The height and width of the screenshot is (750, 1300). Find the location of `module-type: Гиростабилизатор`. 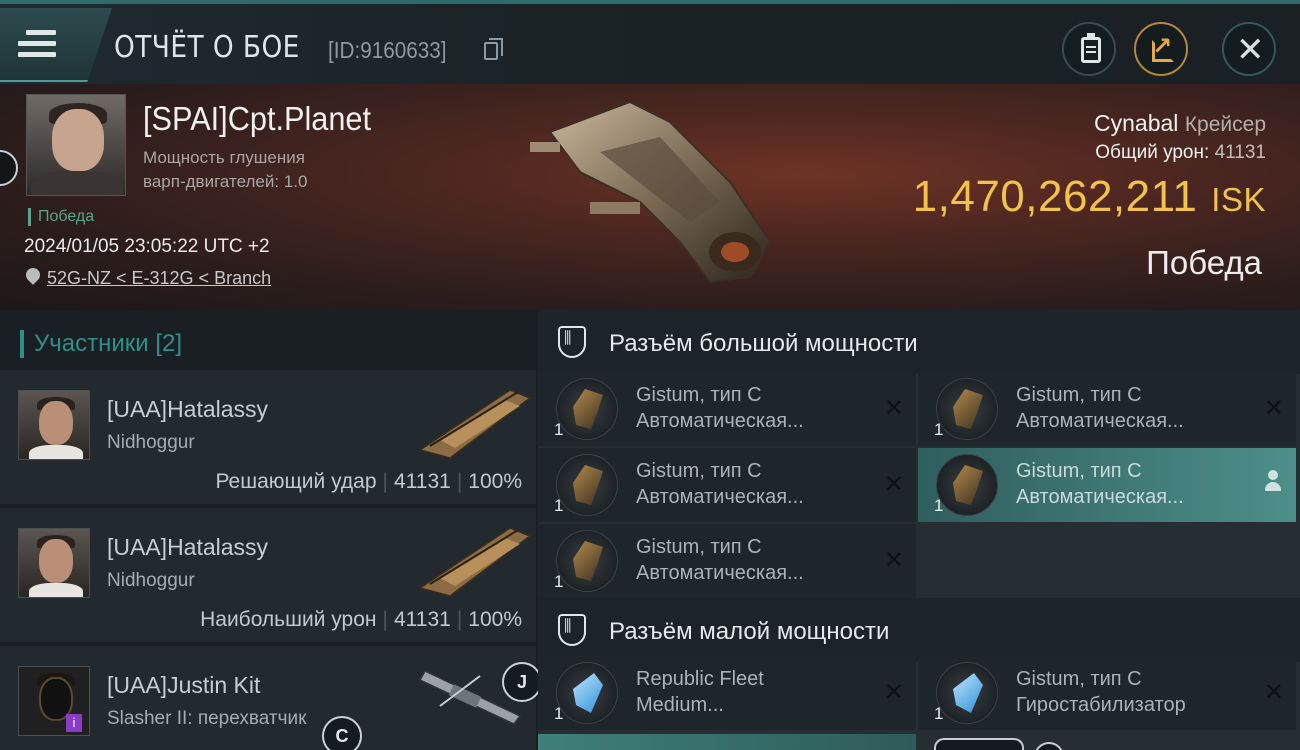

module-type: Гиростабилизатор is located at coordinates (1101, 705).